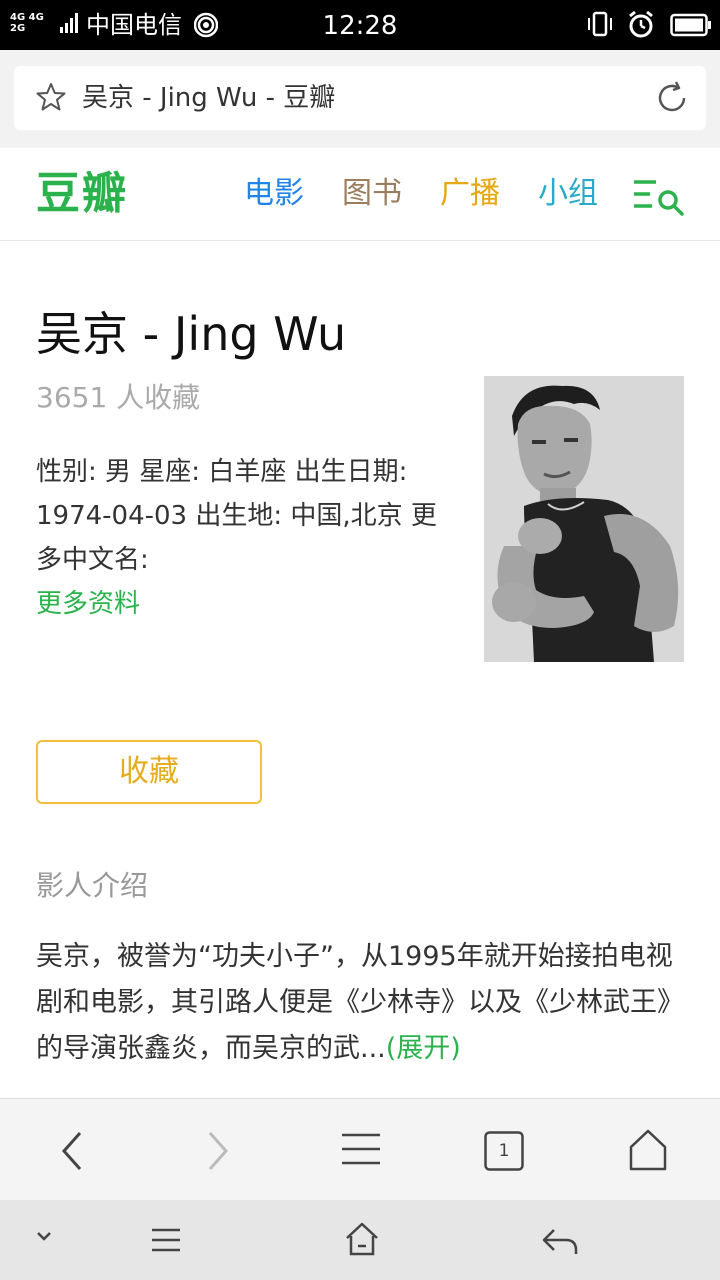 This screenshot has width=720, height=1280. I want to click on address-bar: 吴京 - Jing Wu - 豆瓣, so click(360, 98).